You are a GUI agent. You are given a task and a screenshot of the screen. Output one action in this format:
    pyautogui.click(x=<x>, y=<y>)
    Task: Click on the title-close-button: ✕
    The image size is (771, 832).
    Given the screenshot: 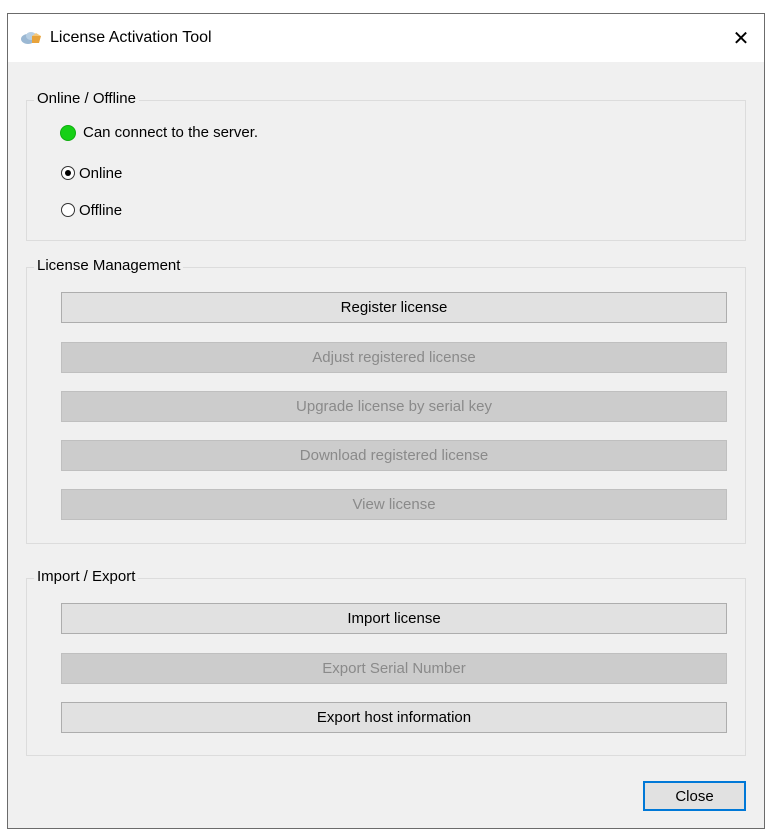 What is the action you would take?
    pyautogui.click(x=741, y=38)
    